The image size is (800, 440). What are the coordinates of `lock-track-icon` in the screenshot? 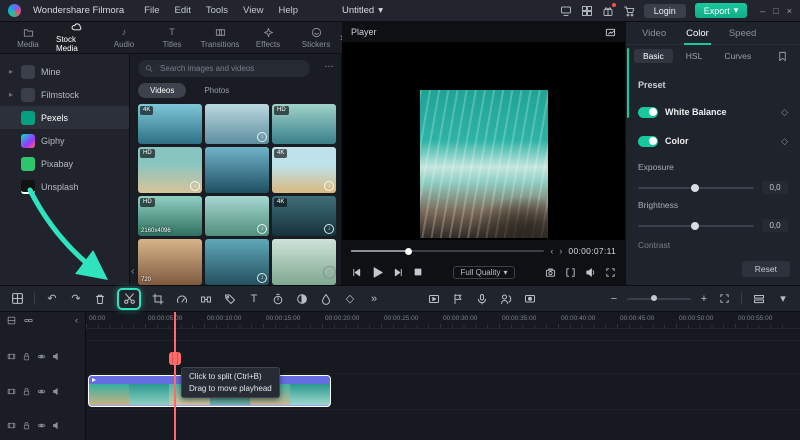 It's located at (26, 356).